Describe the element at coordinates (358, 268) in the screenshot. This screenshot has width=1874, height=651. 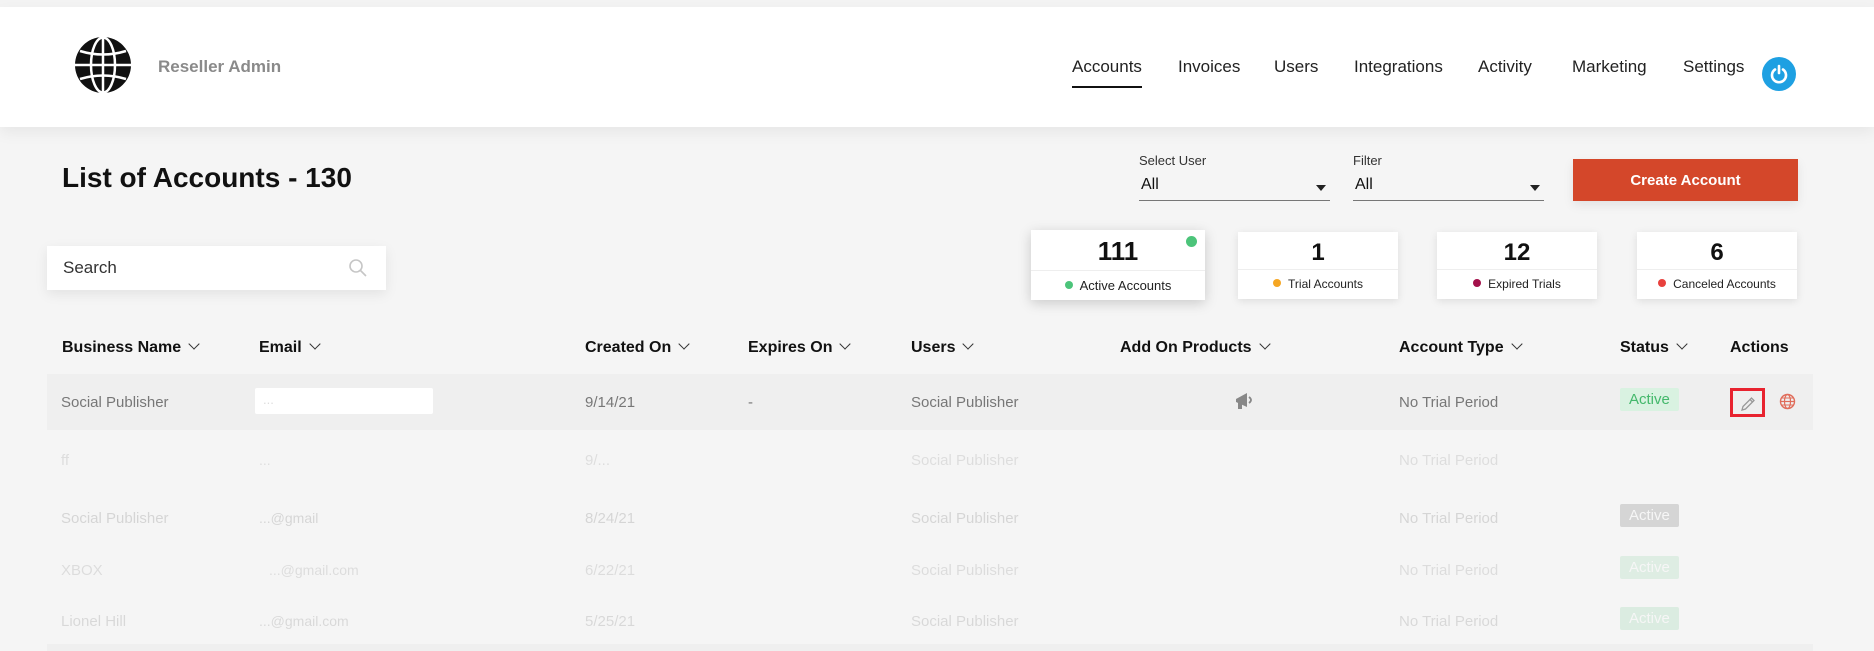
I see `search-icon` at that location.